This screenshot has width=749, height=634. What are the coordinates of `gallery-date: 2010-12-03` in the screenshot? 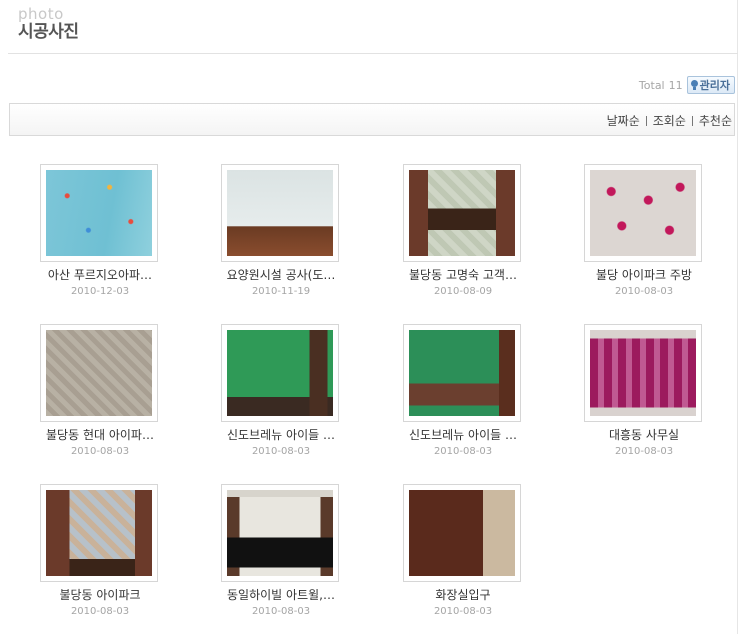 It's located at (100, 291).